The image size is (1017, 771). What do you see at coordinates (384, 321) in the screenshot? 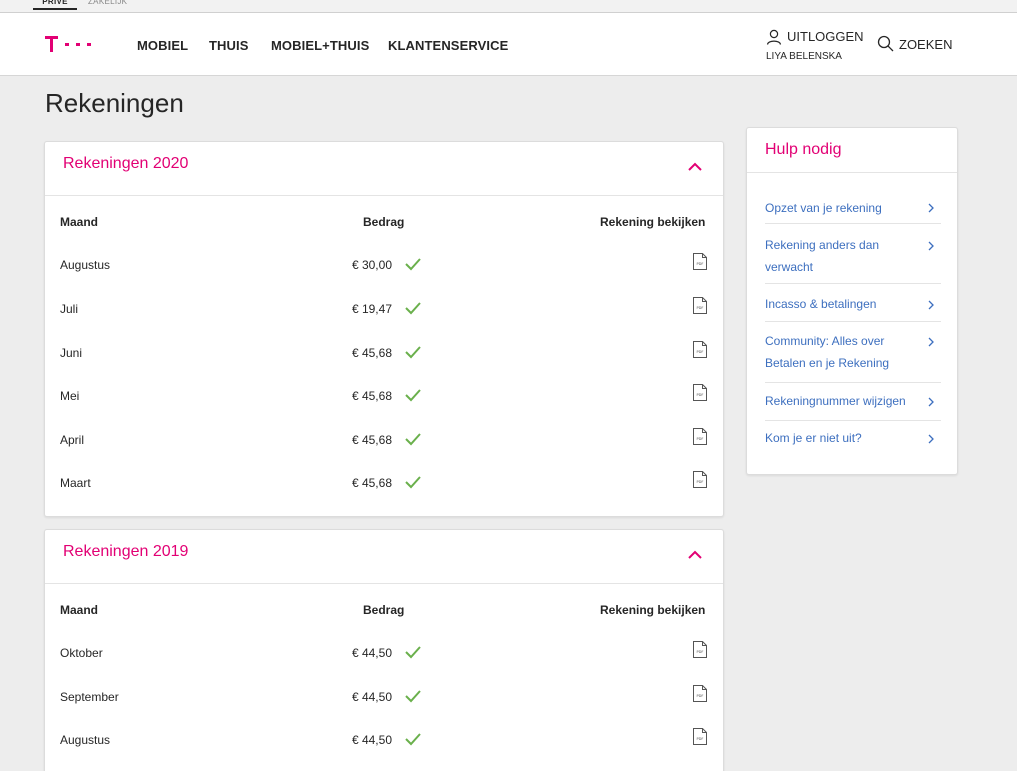
I see `table-row: Juli € 19,47 PDF` at bounding box center [384, 321].